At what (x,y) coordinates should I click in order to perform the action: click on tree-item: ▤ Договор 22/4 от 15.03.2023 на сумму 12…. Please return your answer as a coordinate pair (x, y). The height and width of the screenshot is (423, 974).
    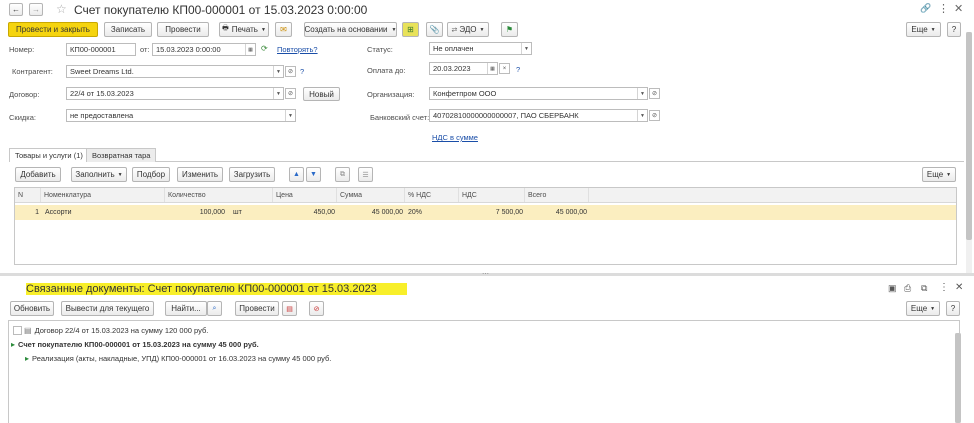
    Looking at the image, I should click on (110, 330).